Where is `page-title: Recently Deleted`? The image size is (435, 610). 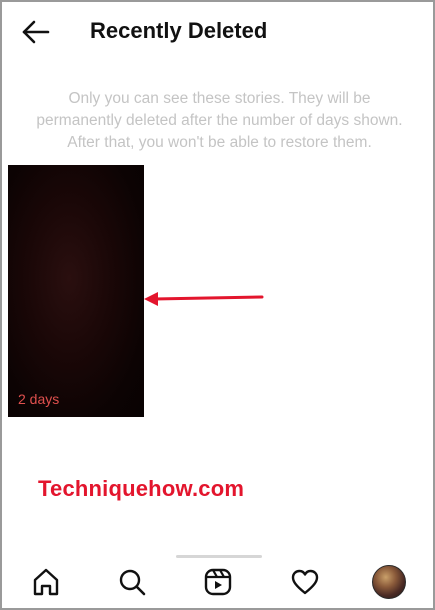
page-title: Recently Deleted is located at coordinates (179, 30).